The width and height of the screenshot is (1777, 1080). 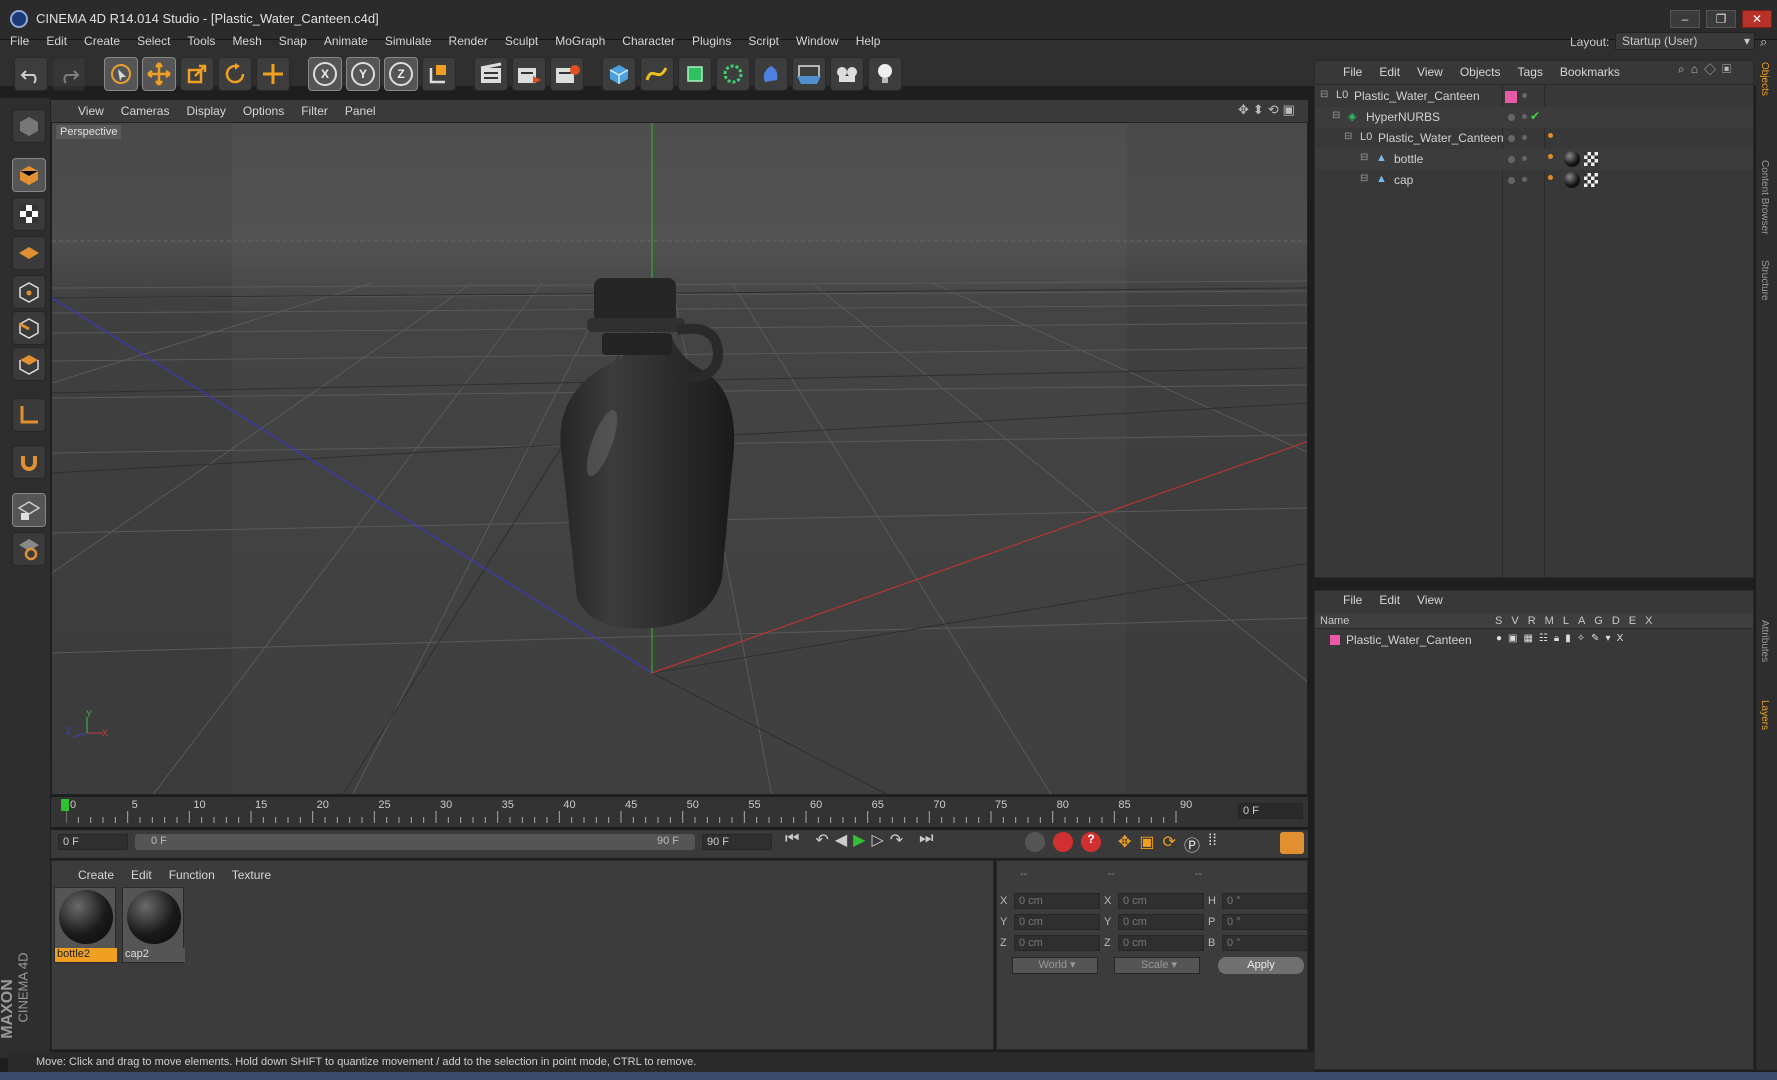 What do you see at coordinates (1430, 72) in the screenshot?
I see `object-menu-item-view: View` at bounding box center [1430, 72].